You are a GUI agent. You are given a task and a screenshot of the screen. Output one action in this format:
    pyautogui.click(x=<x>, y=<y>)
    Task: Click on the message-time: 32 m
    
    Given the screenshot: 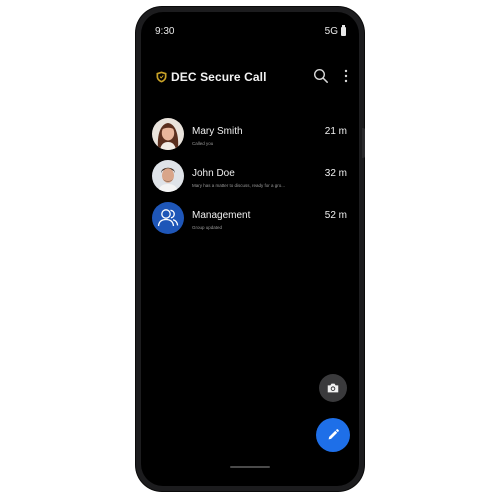 What is the action you would take?
    pyautogui.click(x=335, y=173)
    